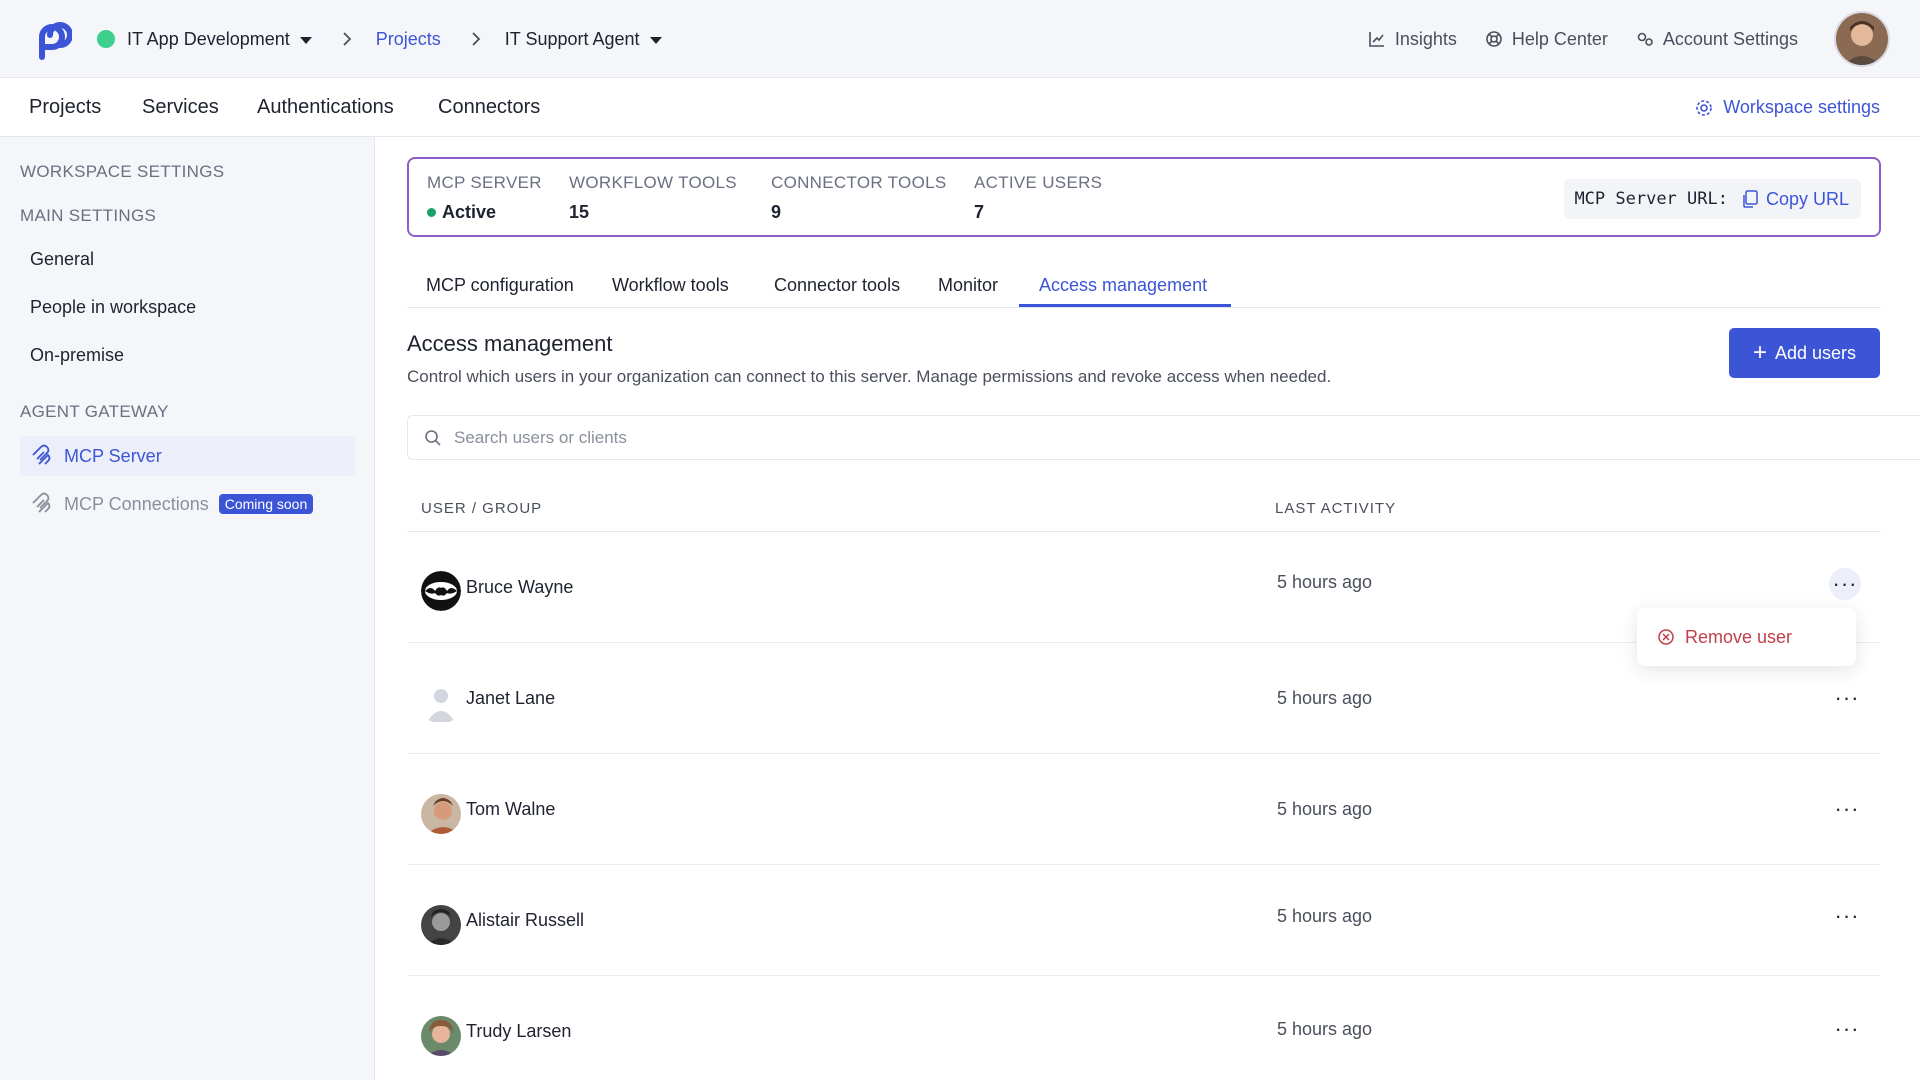 This screenshot has width=1920, height=1080. What do you see at coordinates (1750, 199) in the screenshot?
I see `copy-icon` at bounding box center [1750, 199].